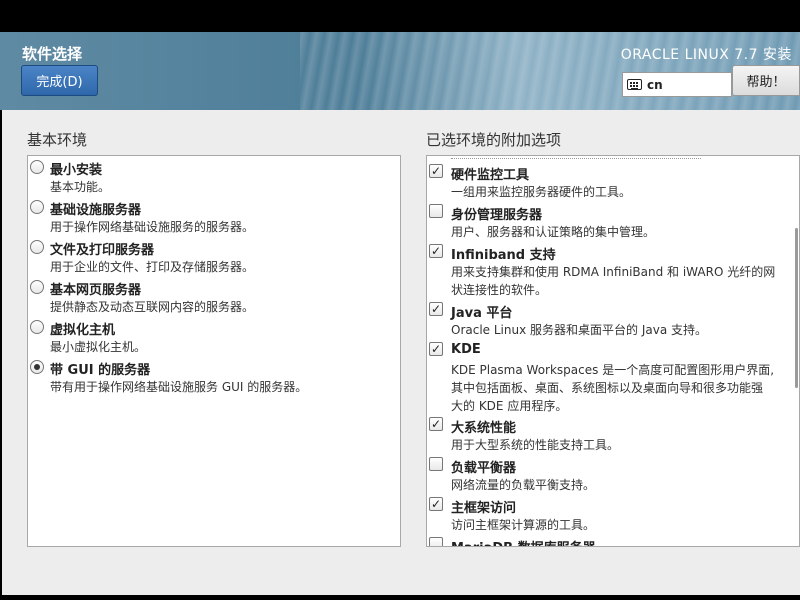  What do you see at coordinates (613, 272) in the screenshot?
I see `addon-desc: 用来支持集群和使用 RDMA InfiniBand 和 iWARO 光纤的网` at bounding box center [613, 272].